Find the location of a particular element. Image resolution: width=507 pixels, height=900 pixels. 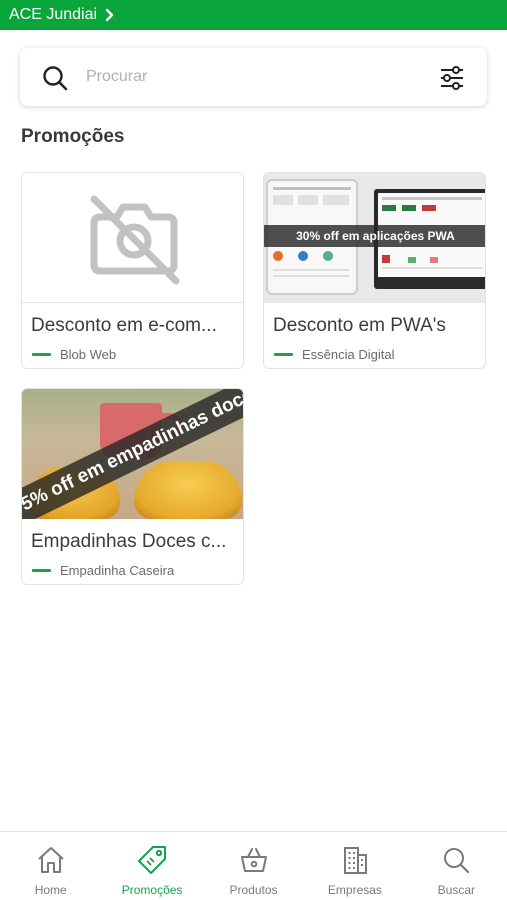

promotion-image: 30% off em aplicações PWA is located at coordinates (374, 238).